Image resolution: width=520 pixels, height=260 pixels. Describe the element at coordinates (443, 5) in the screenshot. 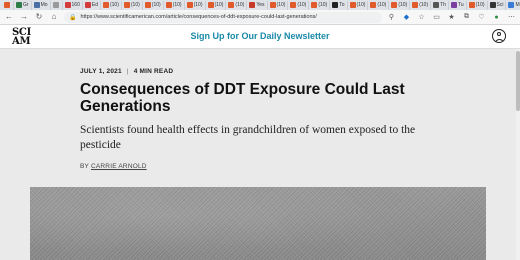

I see `tab-label: Th` at that location.